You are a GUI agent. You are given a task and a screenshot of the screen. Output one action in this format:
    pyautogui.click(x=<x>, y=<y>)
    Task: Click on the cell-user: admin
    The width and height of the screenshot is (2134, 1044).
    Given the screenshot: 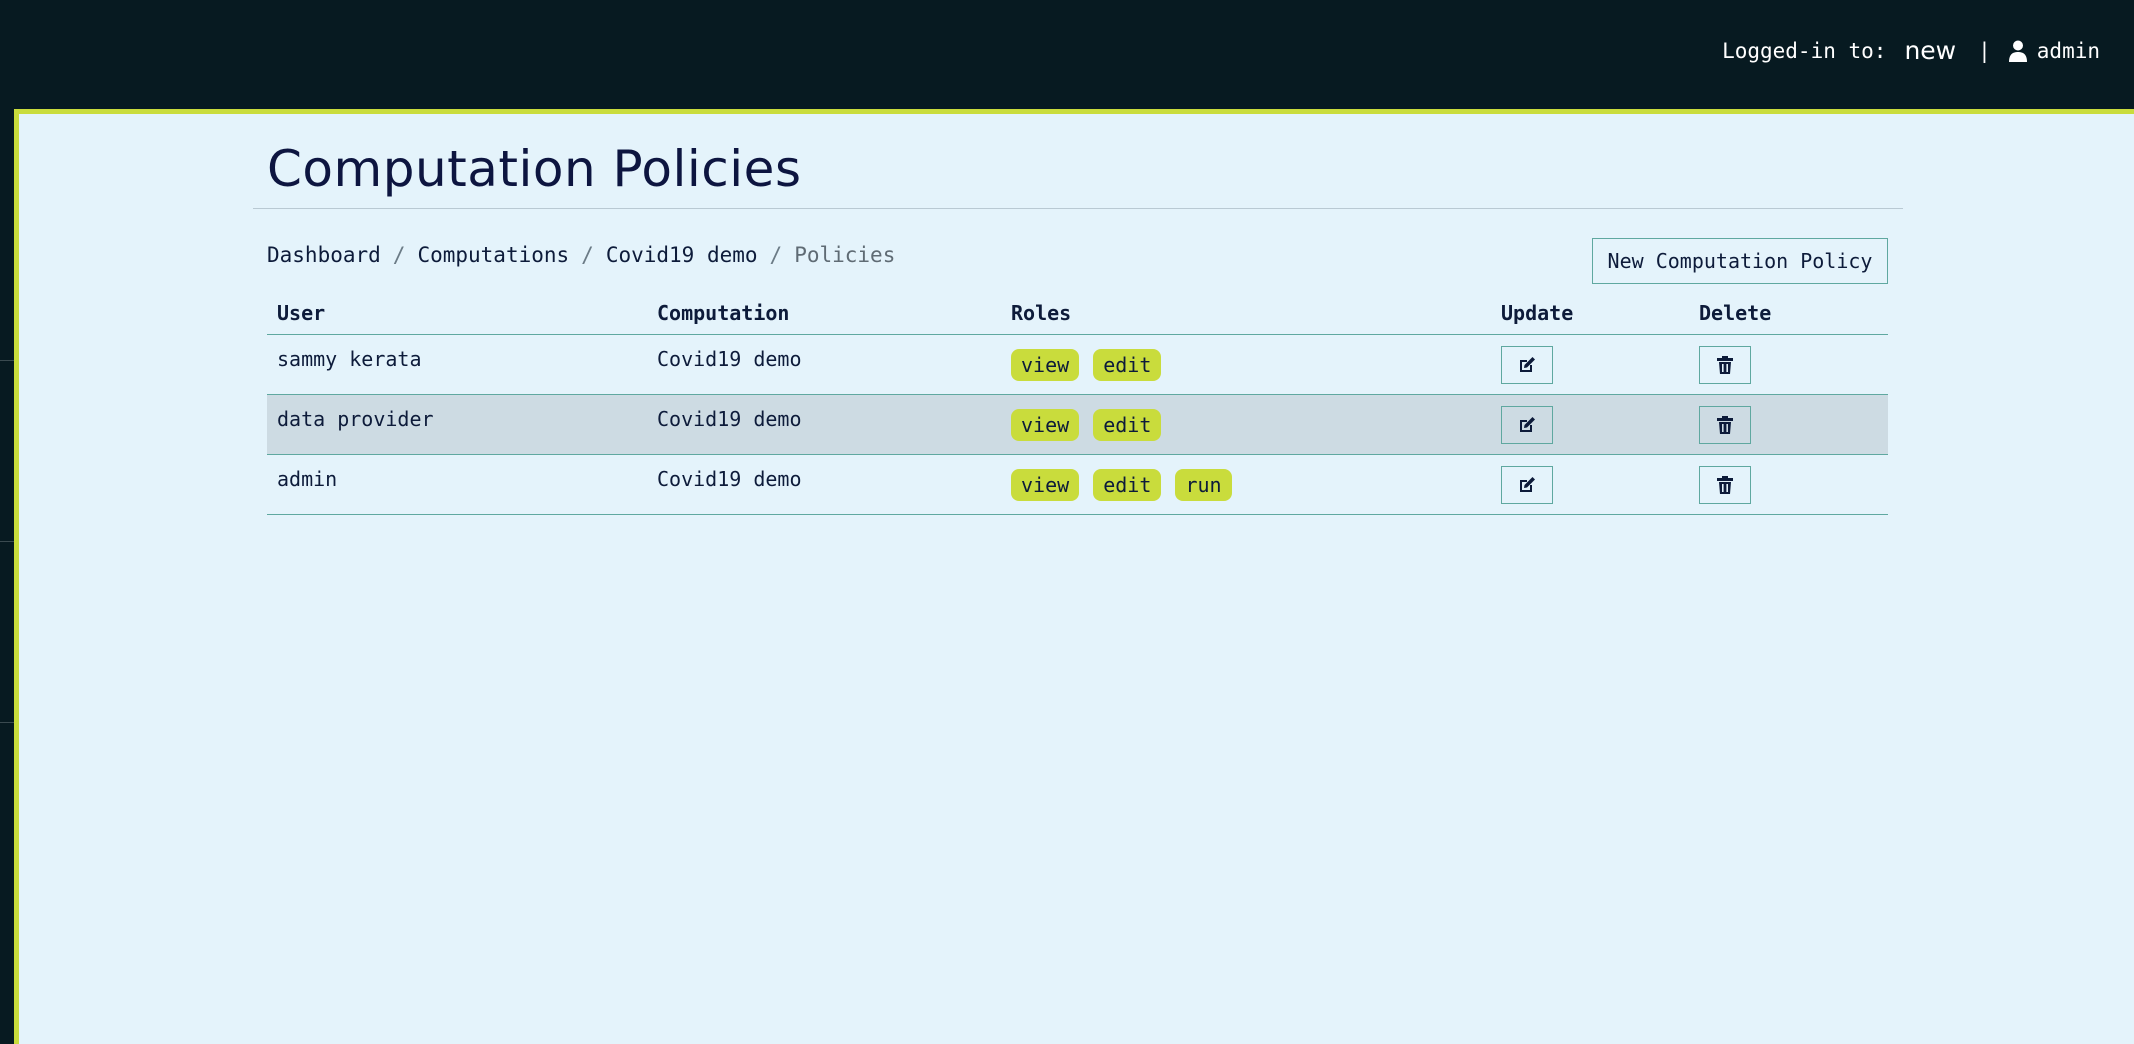 What is the action you would take?
    pyautogui.click(x=457, y=484)
    